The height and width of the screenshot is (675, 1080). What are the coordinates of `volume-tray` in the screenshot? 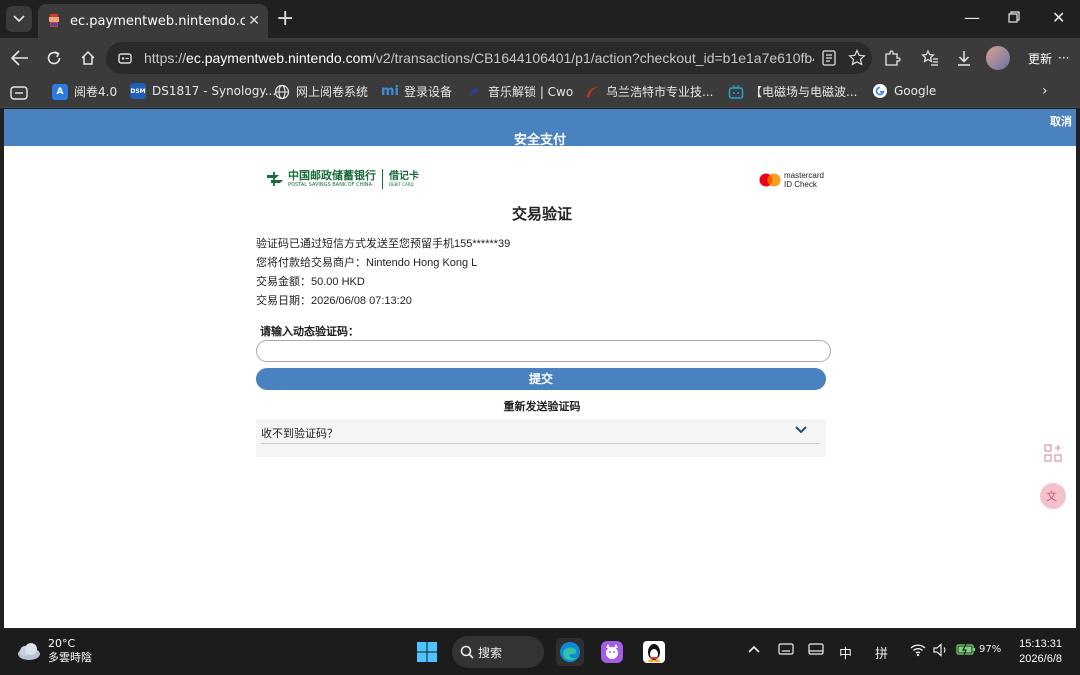 It's located at (941, 652).